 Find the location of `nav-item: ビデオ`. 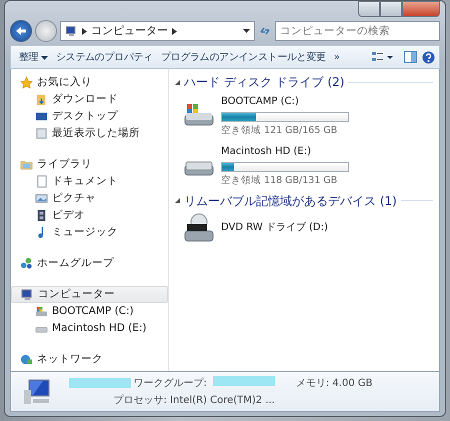

nav-item: ビデオ is located at coordinates (89, 215).